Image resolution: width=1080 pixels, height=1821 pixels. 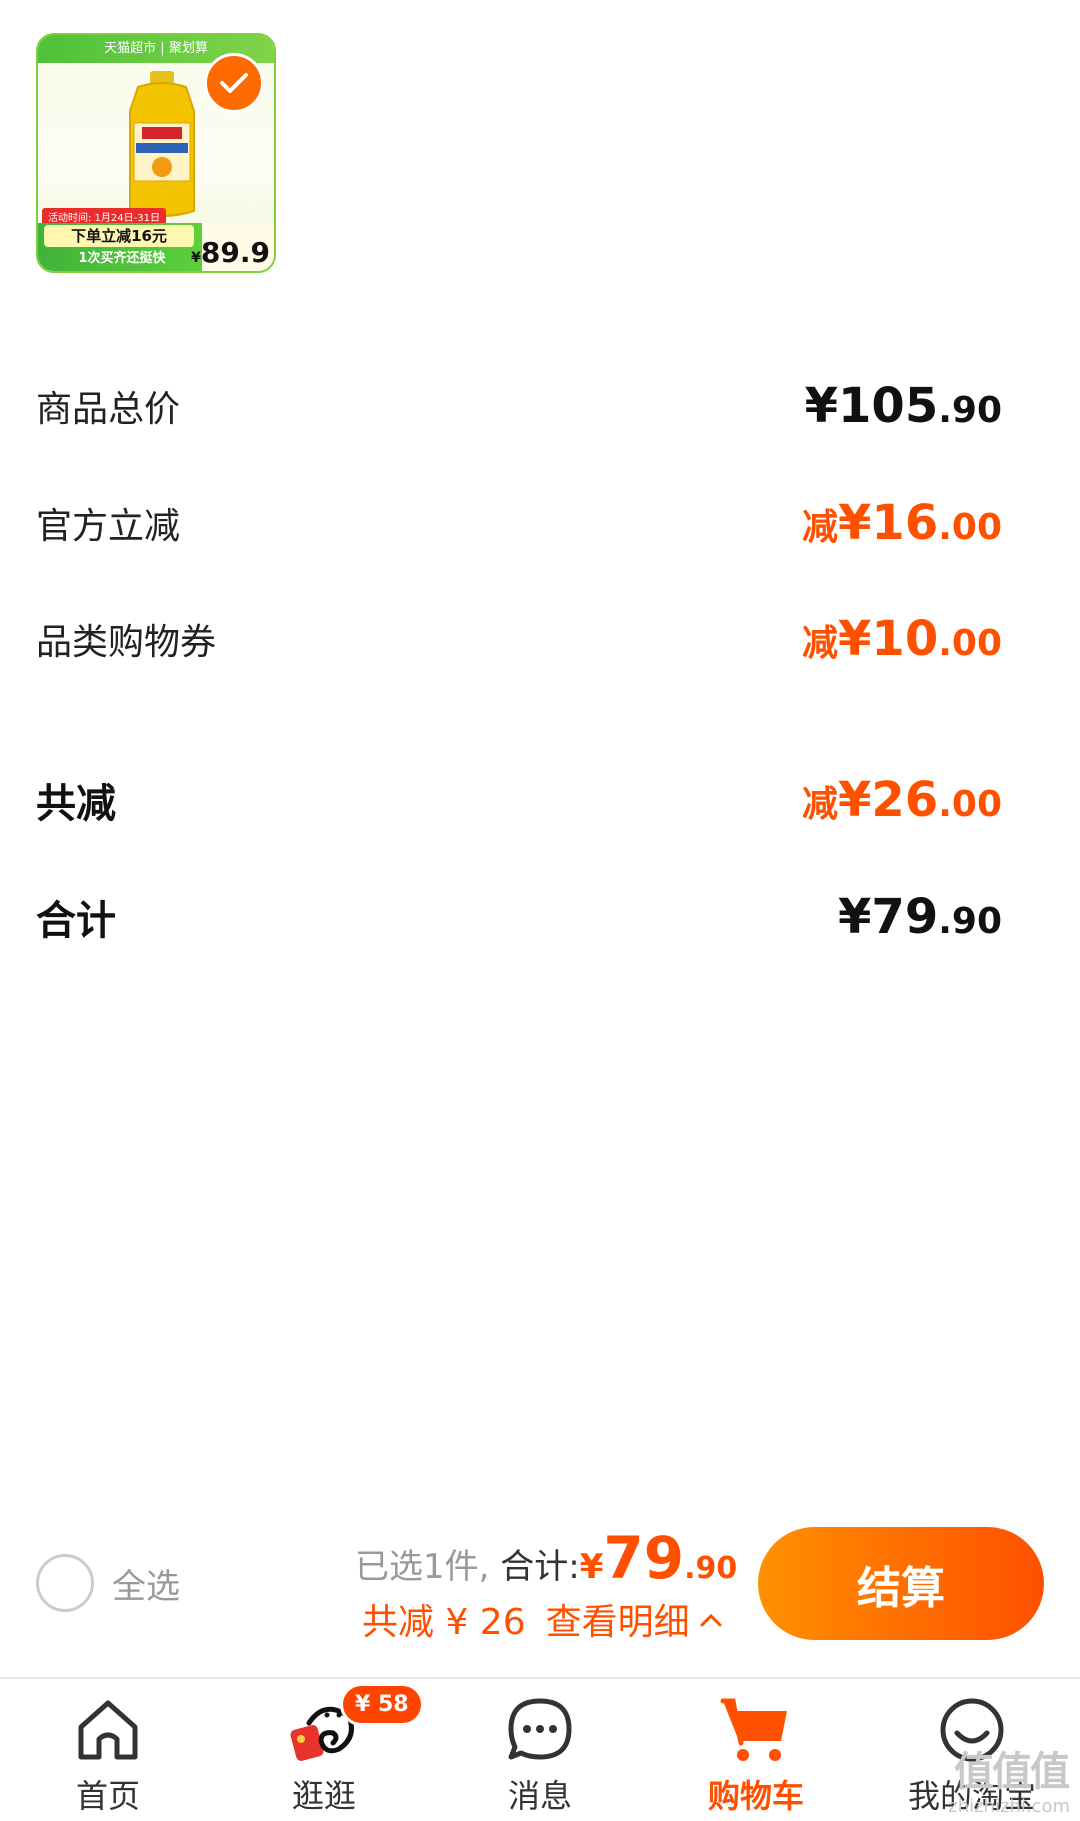 I want to click on total-discount-amount: 减¥26.00, so click(x=902, y=800).